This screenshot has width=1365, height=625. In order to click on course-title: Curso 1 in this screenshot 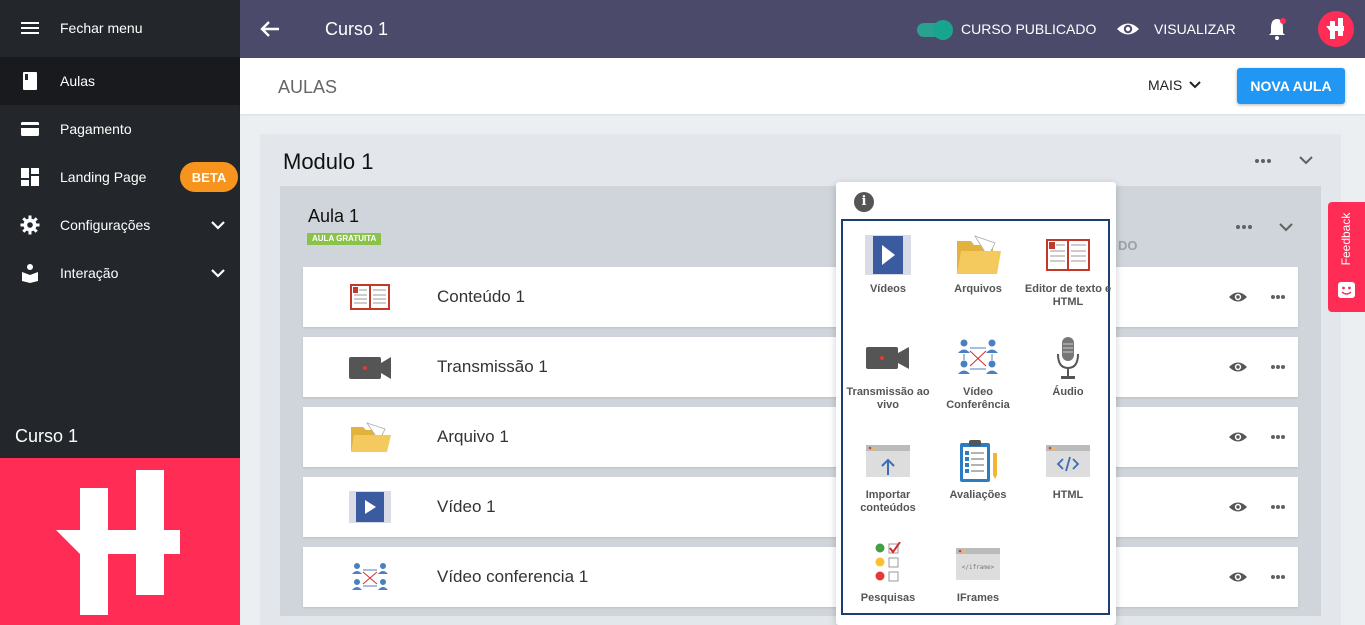, I will do `click(357, 29)`.